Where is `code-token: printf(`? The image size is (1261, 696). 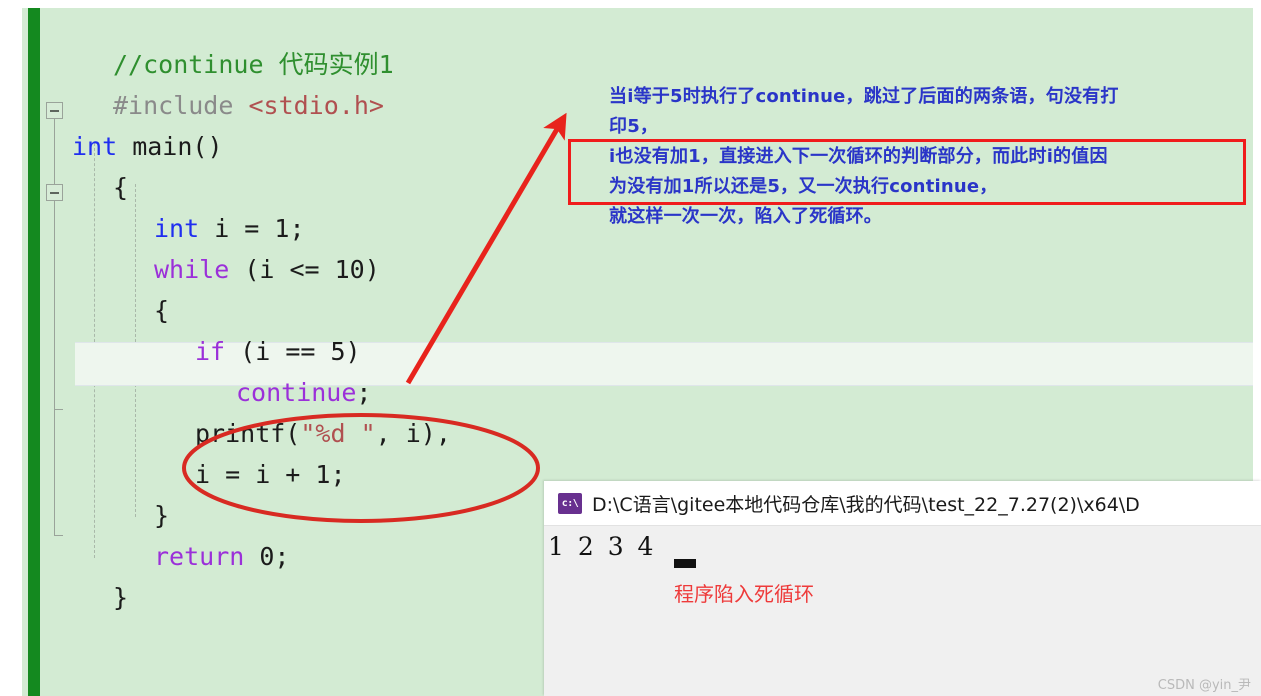 code-token: printf( is located at coordinates (248, 433).